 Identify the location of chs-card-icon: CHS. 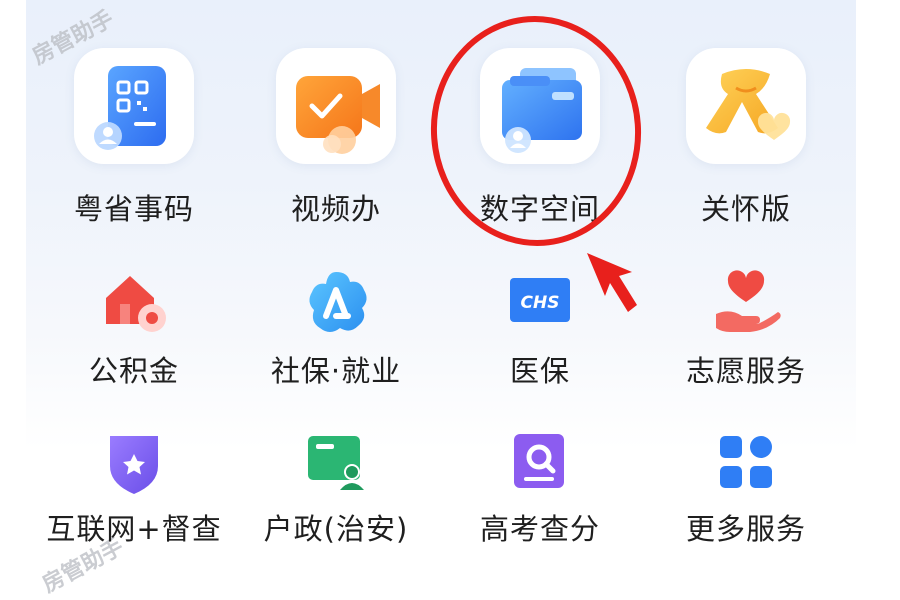
(540, 302).